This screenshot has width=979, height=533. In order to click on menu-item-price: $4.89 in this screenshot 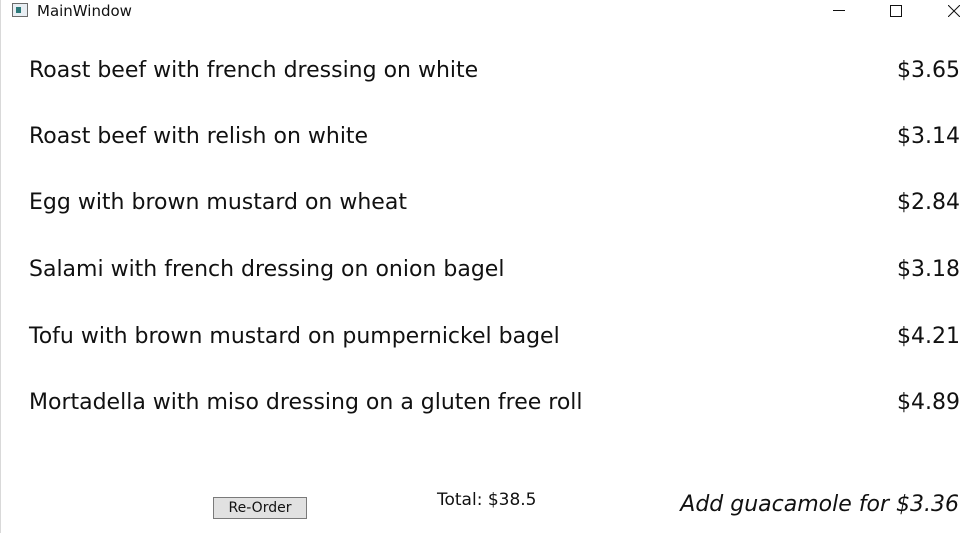, I will do `click(928, 402)`.